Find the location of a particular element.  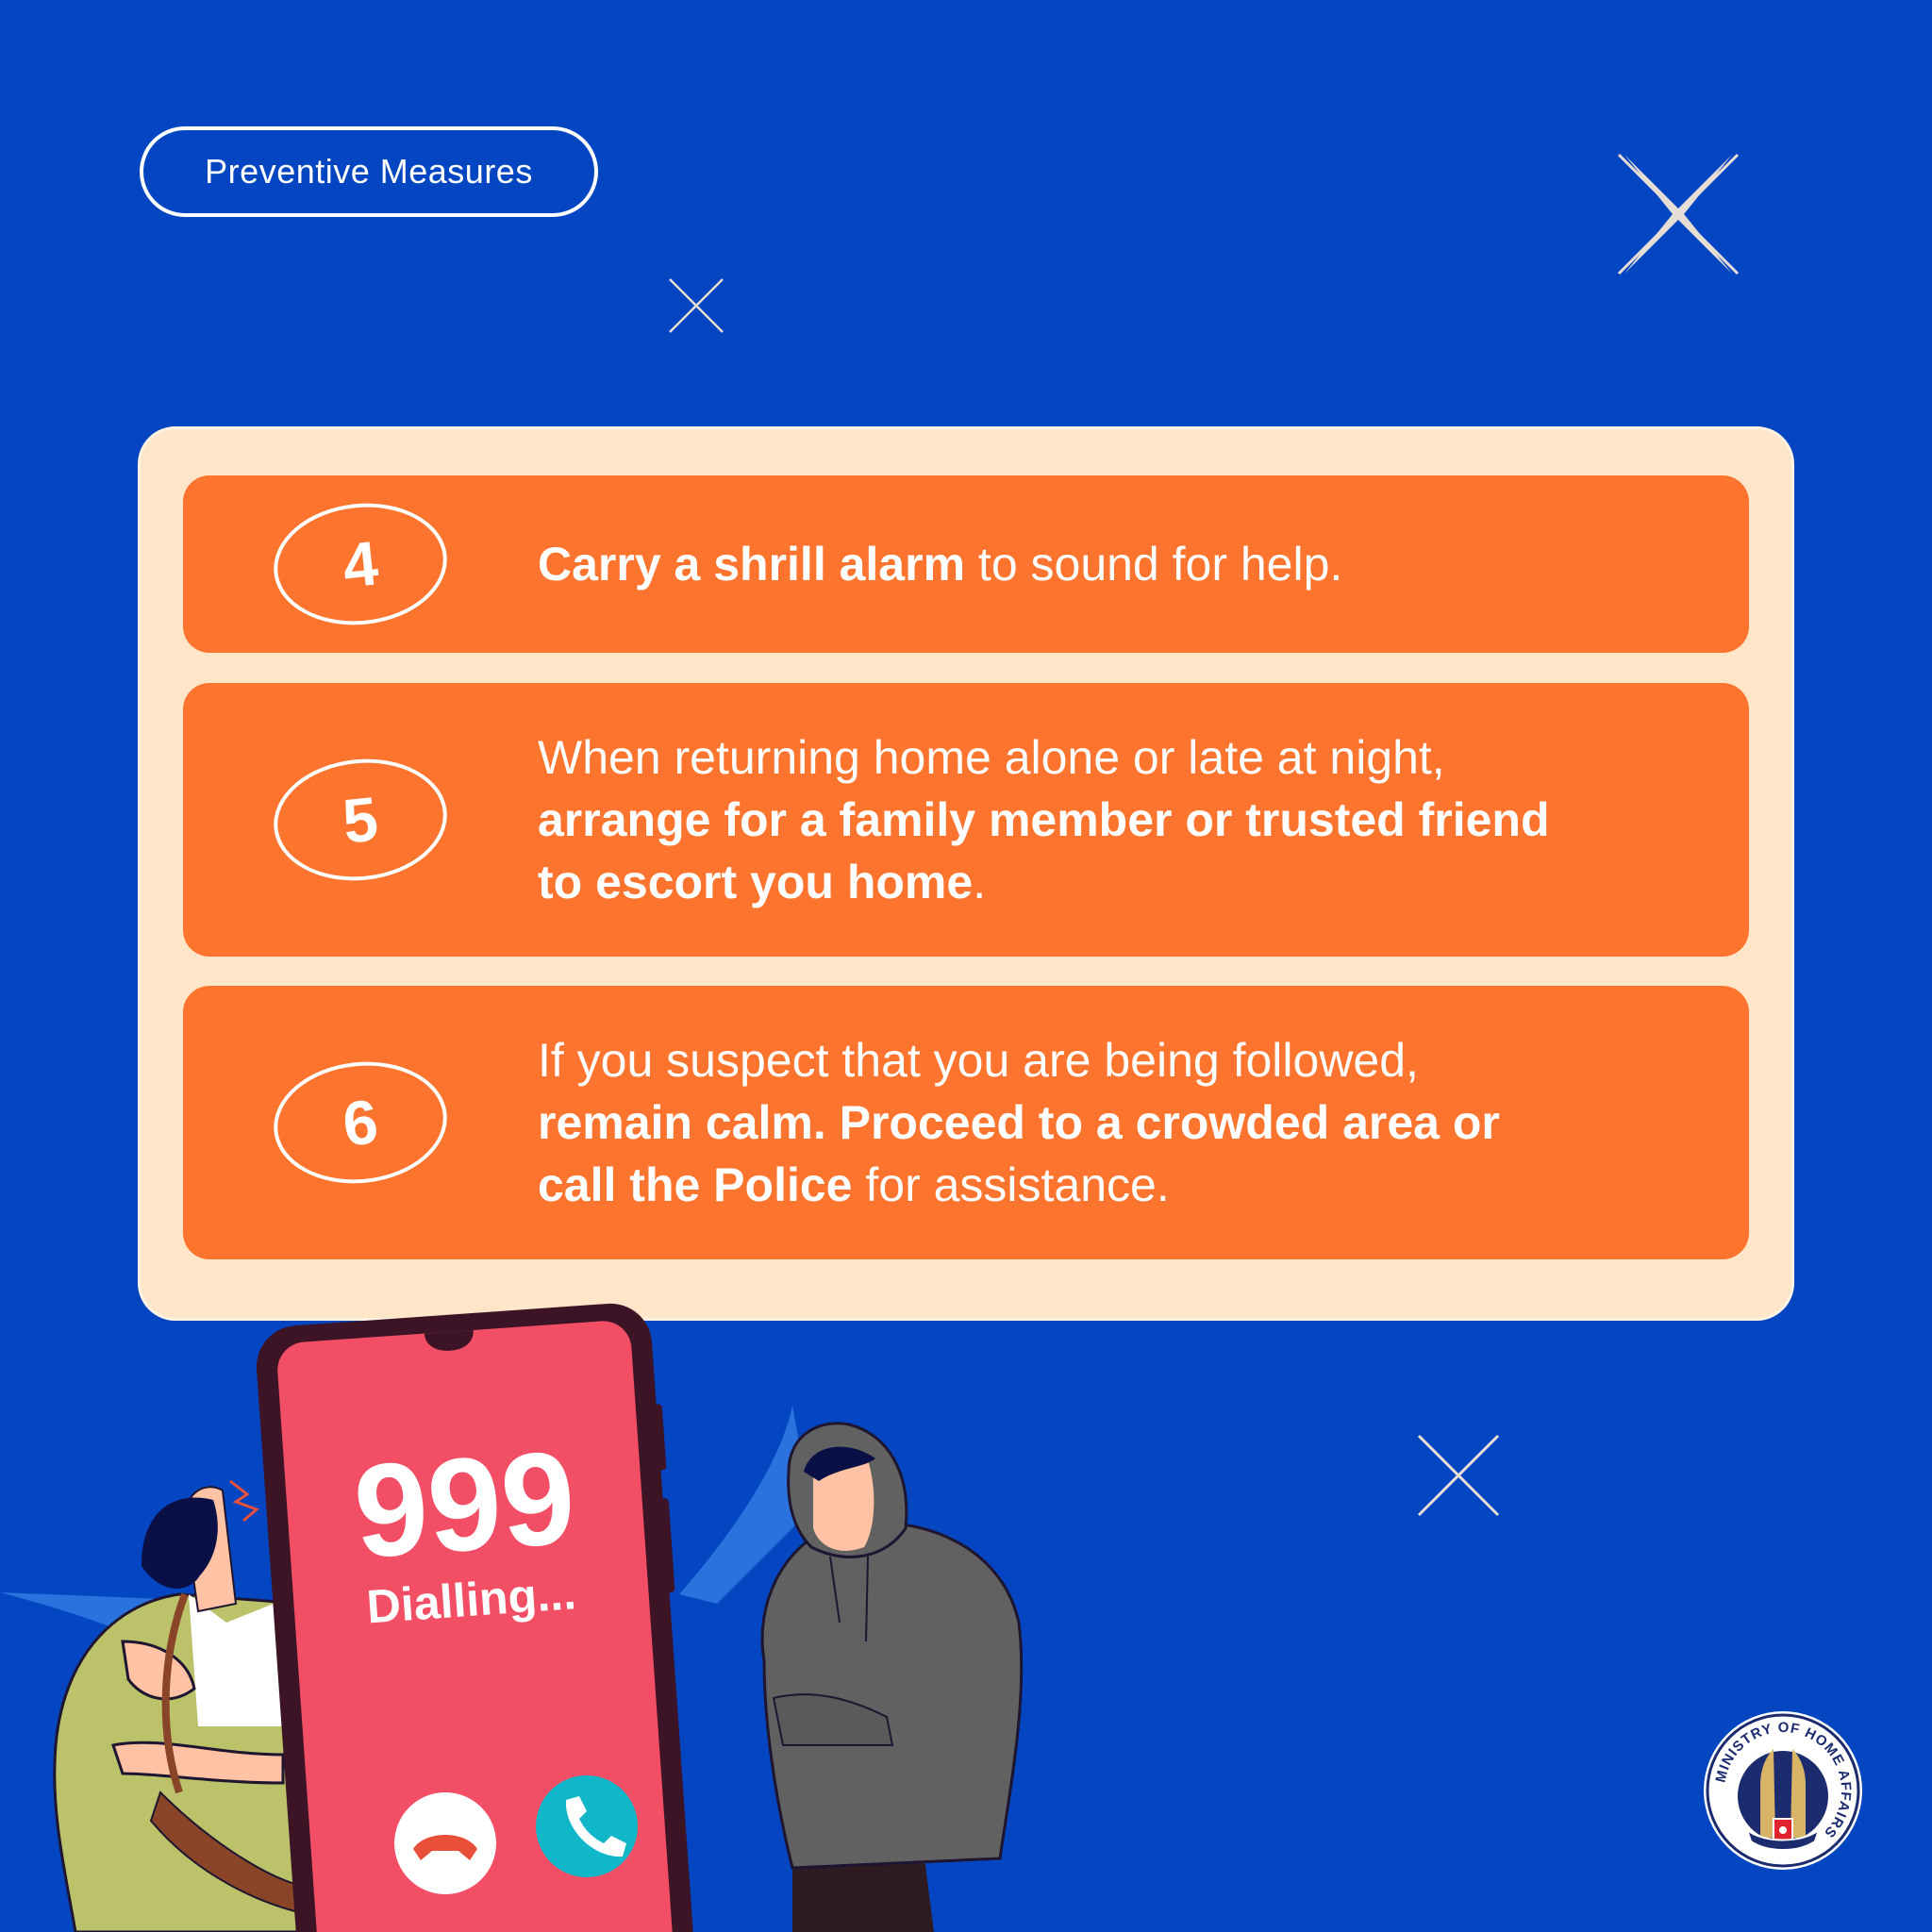

dialled-number: 999 is located at coordinates (465, 1505).